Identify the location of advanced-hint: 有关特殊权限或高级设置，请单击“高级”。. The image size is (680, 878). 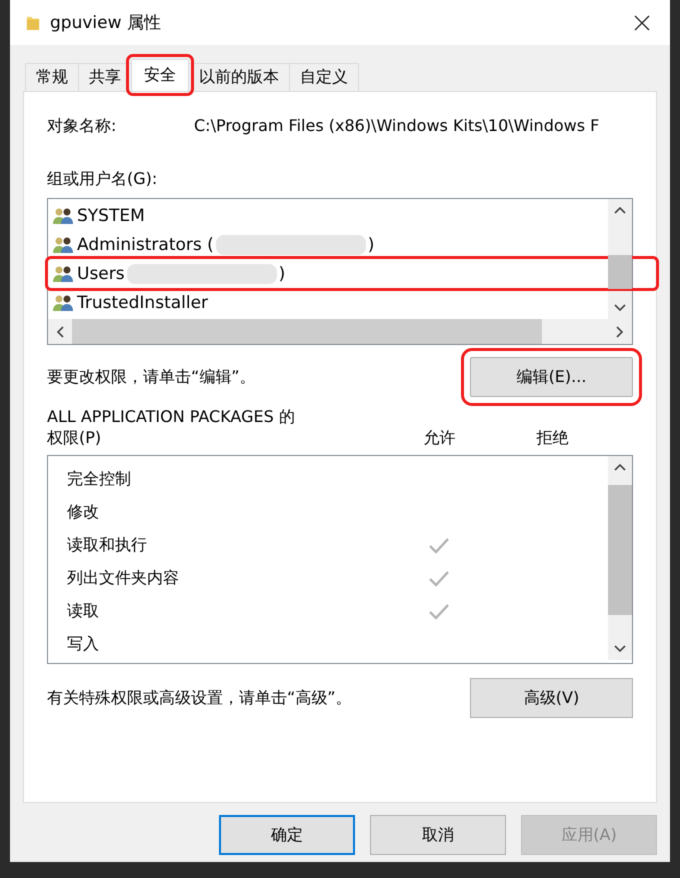
(199, 698).